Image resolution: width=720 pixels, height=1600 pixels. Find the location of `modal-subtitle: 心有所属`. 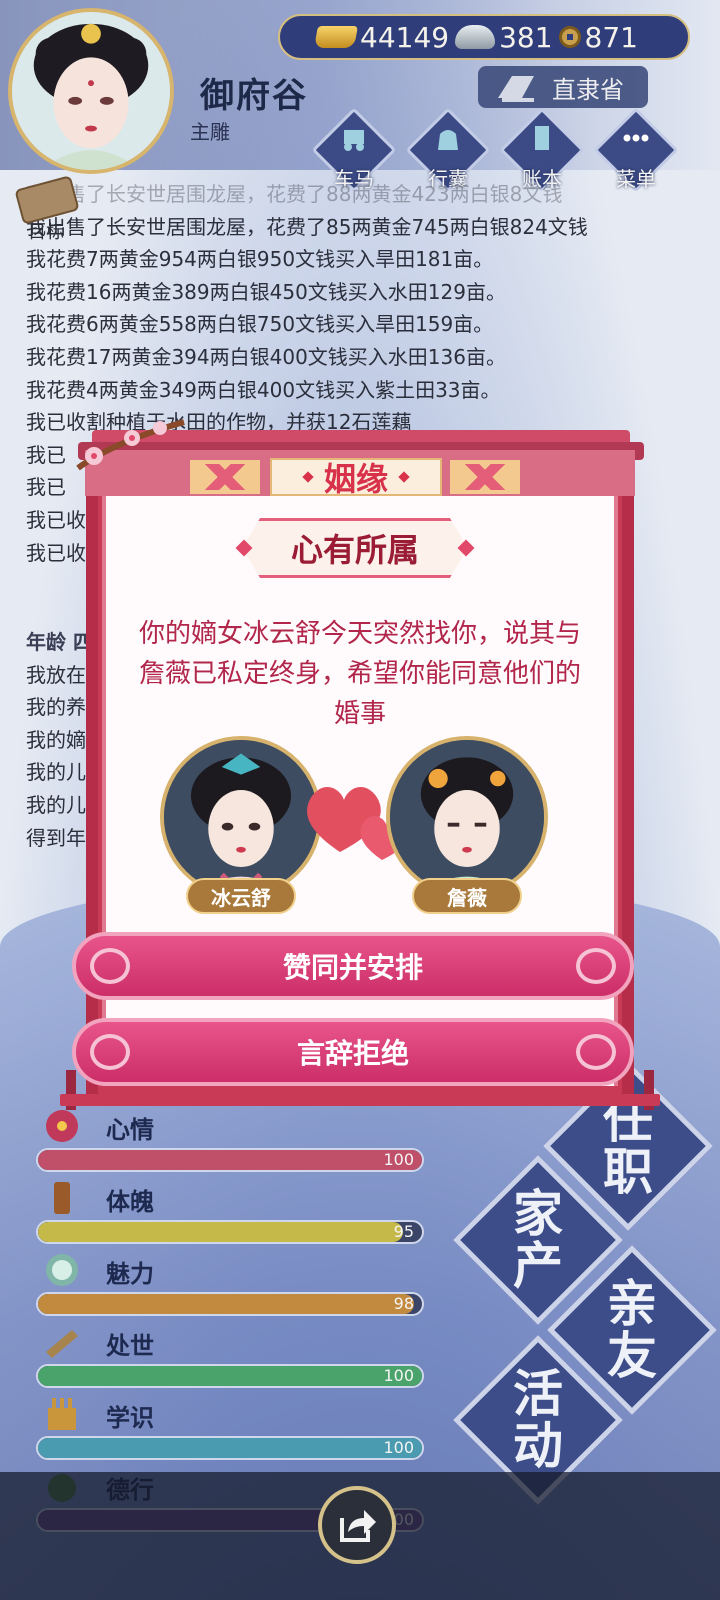

modal-subtitle: 心有所属 is located at coordinates (355, 548).